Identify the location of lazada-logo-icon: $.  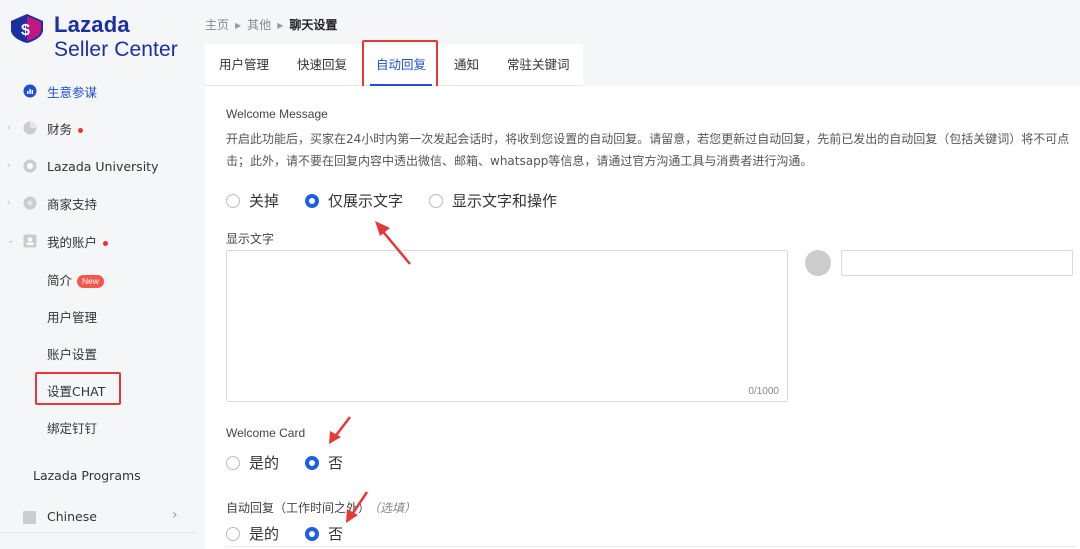
(27, 28).